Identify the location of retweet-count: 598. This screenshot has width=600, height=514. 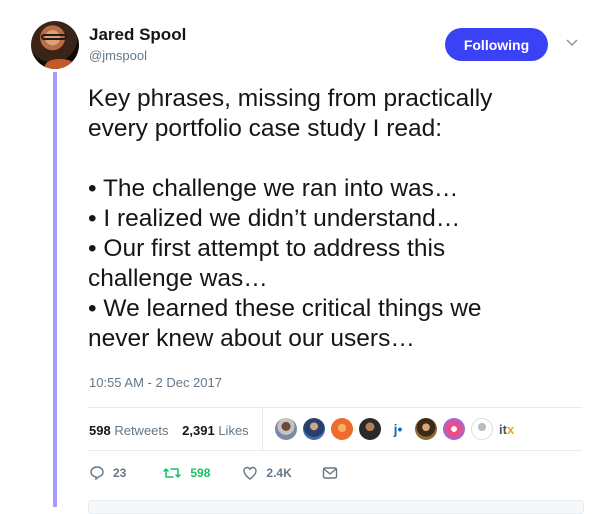
(200, 473).